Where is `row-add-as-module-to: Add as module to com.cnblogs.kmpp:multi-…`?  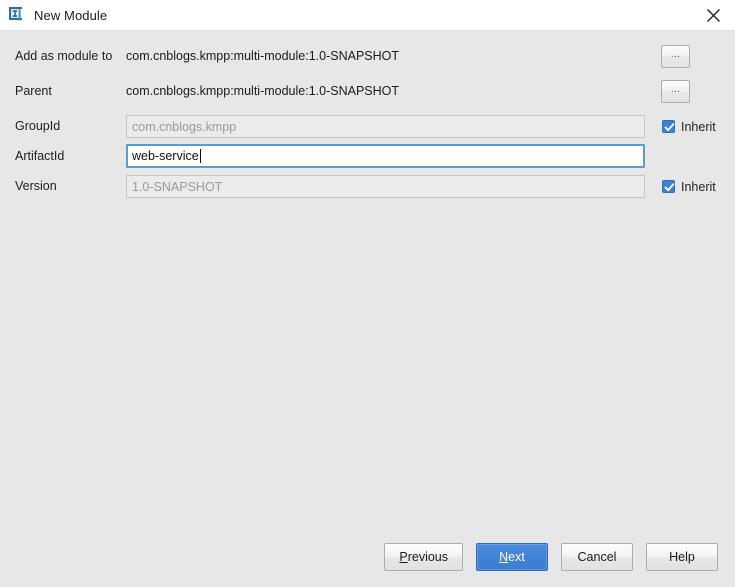 row-add-as-module-to: Add as module to com.cnblogs.kmpp:multi-… is located at coordinates (367, 56).